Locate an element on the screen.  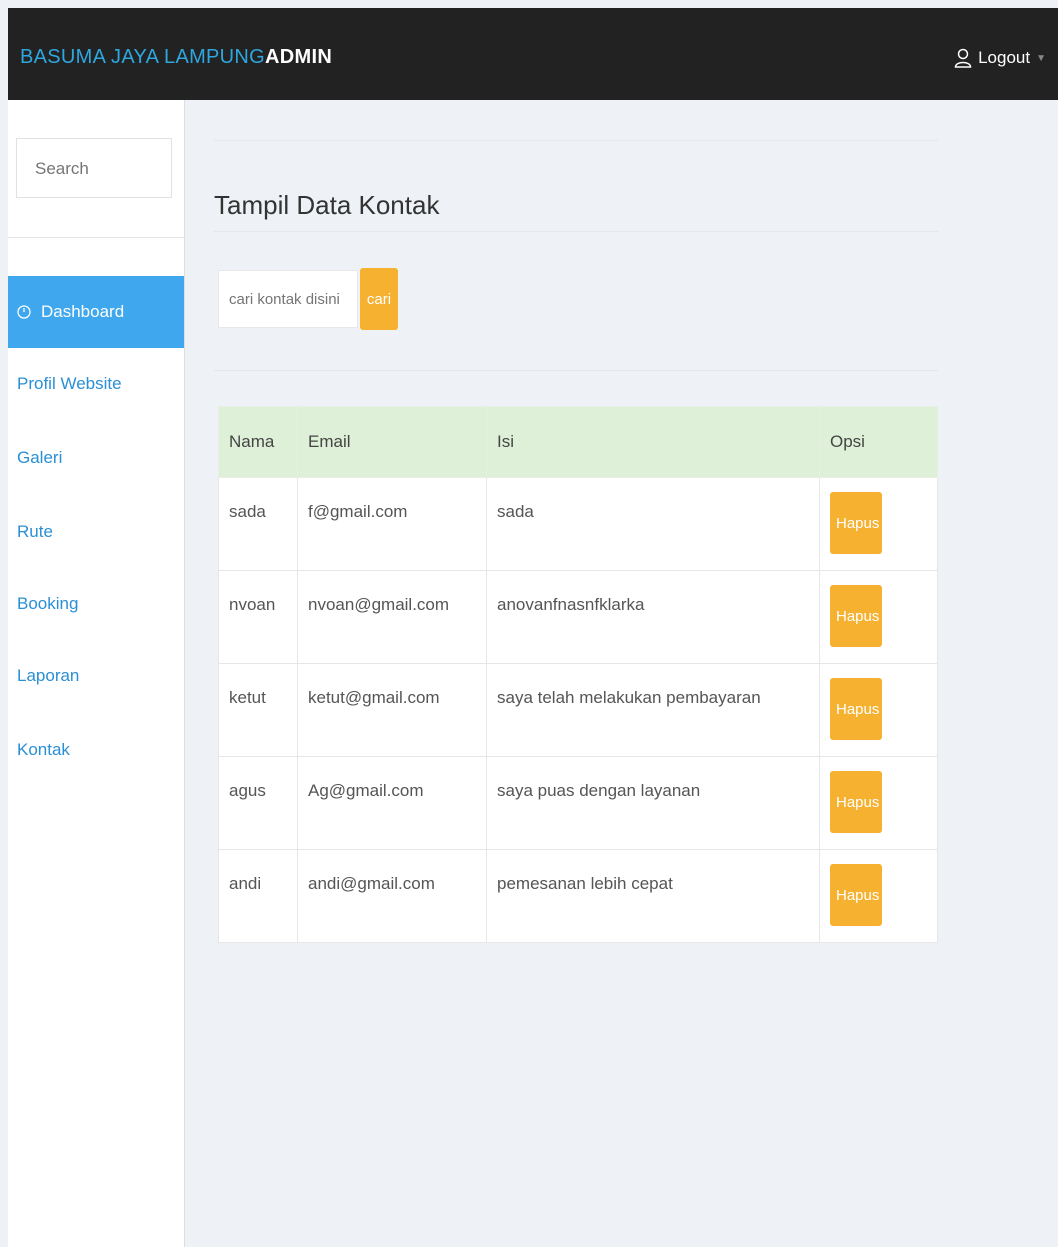
logout-dropdown: Logout ▼ is located at coordinates (1000, 58).